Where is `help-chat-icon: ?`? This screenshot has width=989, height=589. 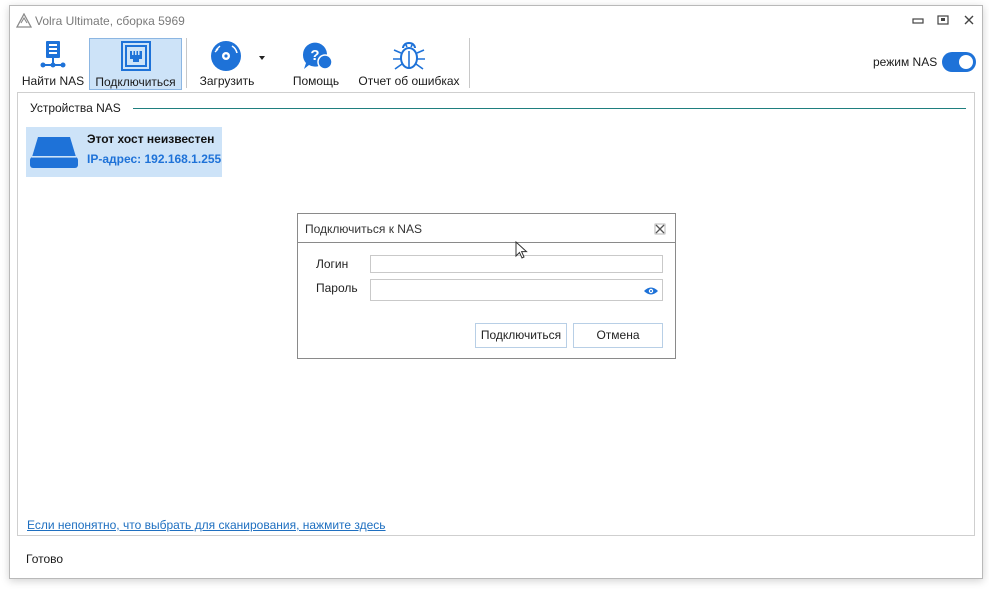
help-chat-icon: ? is located at coordinates (316, 57).